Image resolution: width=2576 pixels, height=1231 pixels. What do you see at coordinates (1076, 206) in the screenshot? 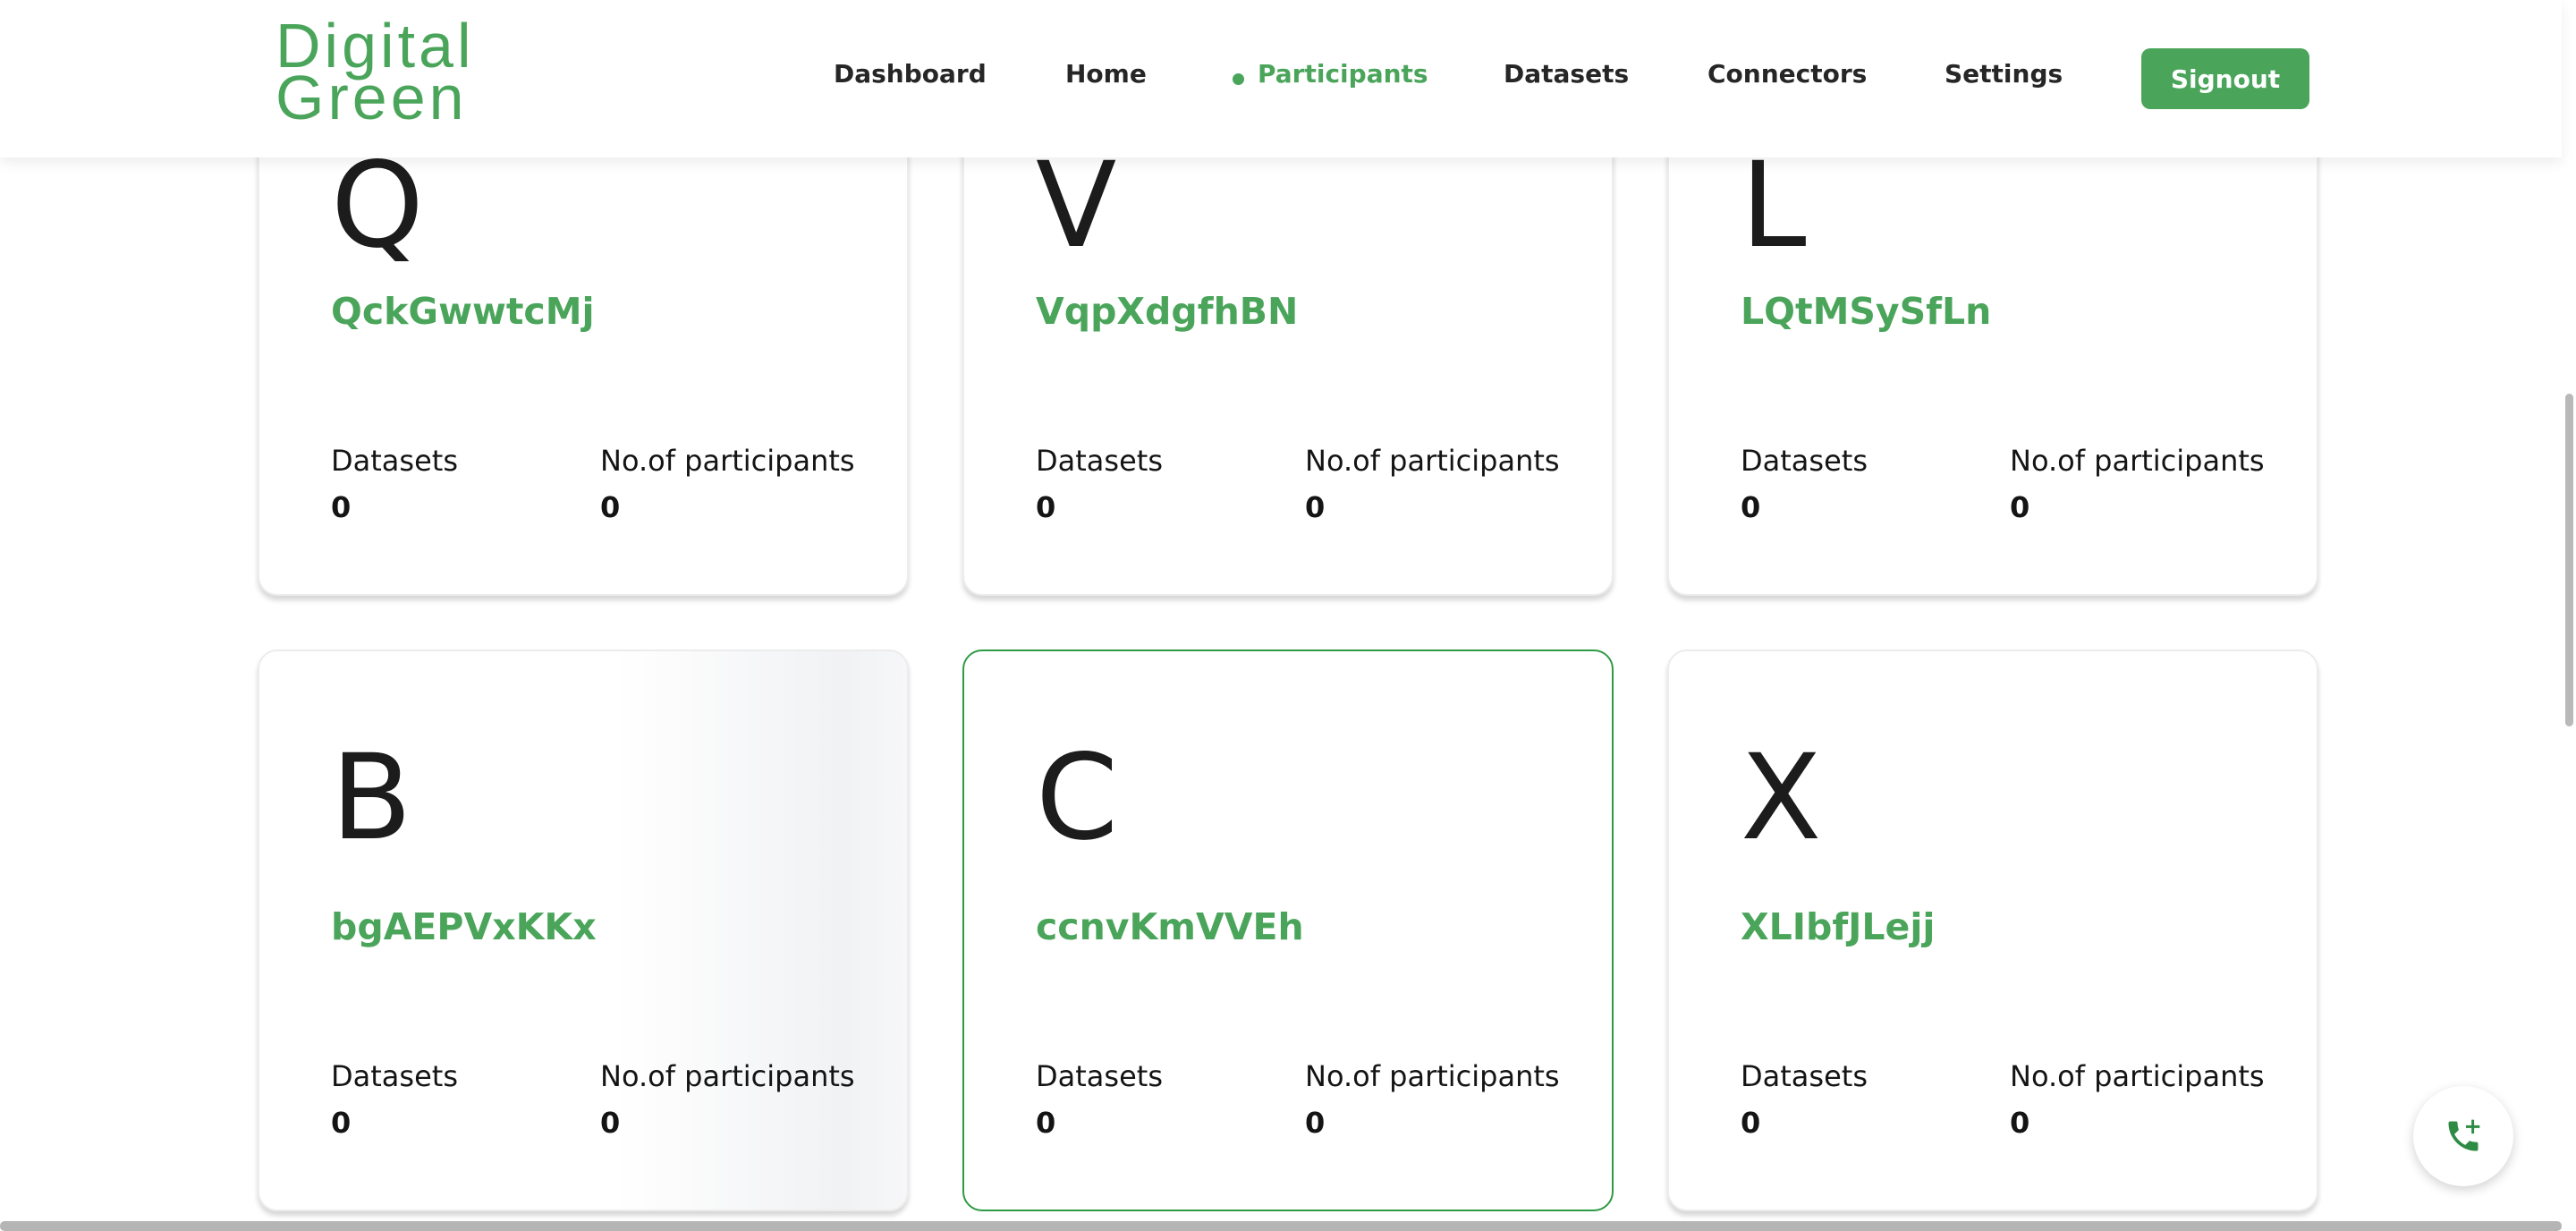
I see `participant-initial: V` at bounding box center [1076, 206].